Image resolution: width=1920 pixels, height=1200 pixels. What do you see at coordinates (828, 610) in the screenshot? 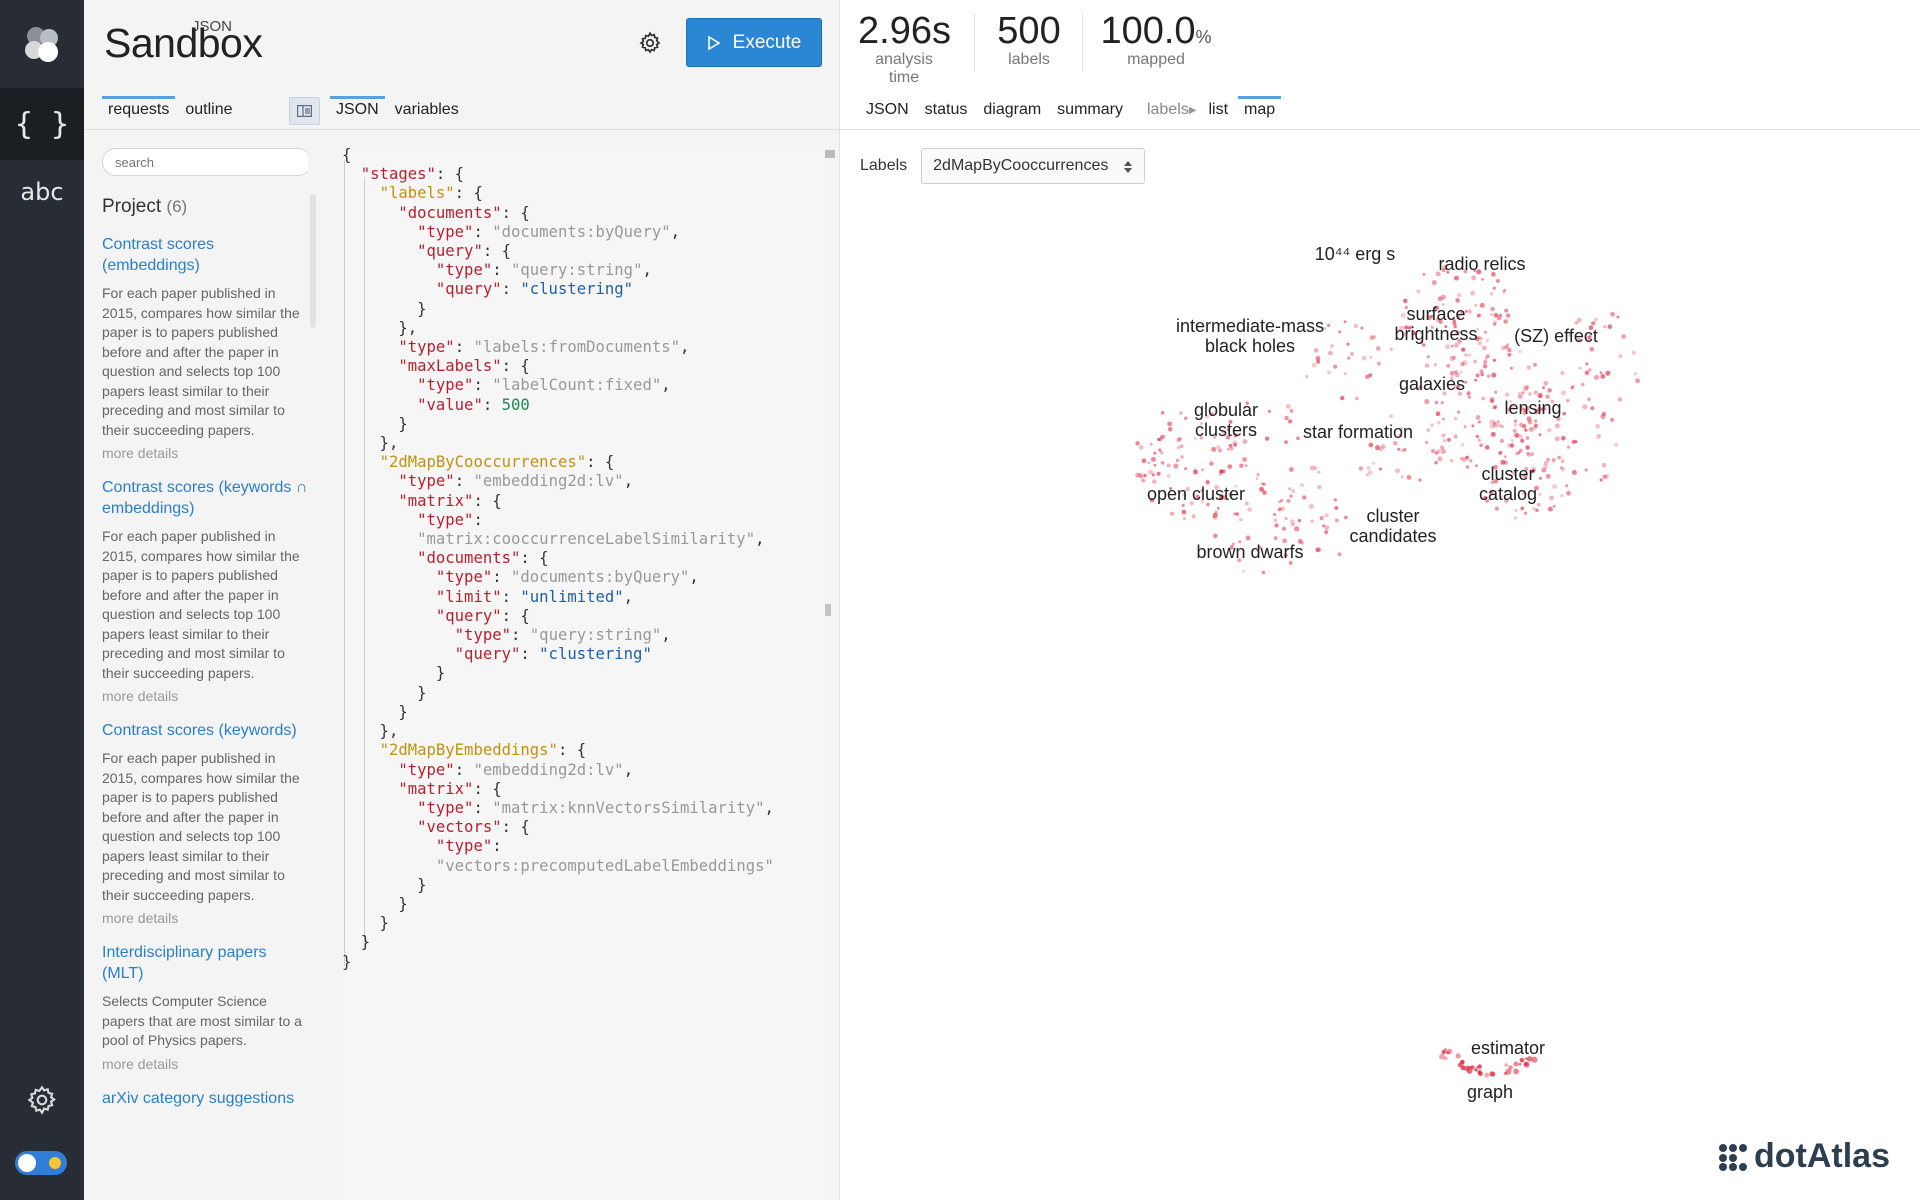
I see `editor-resize-handle` at bounding box center [828, 610].